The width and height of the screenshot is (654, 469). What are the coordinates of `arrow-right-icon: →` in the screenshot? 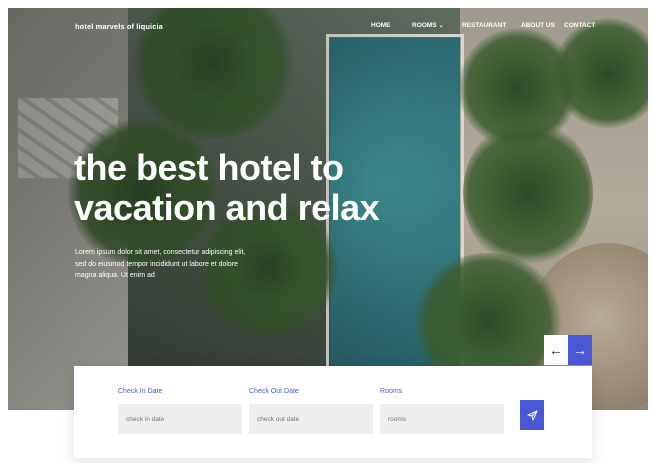 It's located at (580, 350).